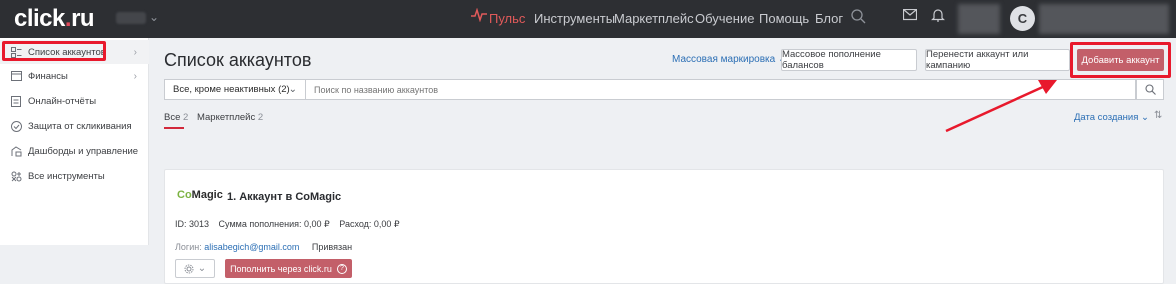 The width and height of the screenshot is (1176, 284). I want to click on account-status-filter: Все, кроме неактивных (2) ⌄, so click(235, 89).